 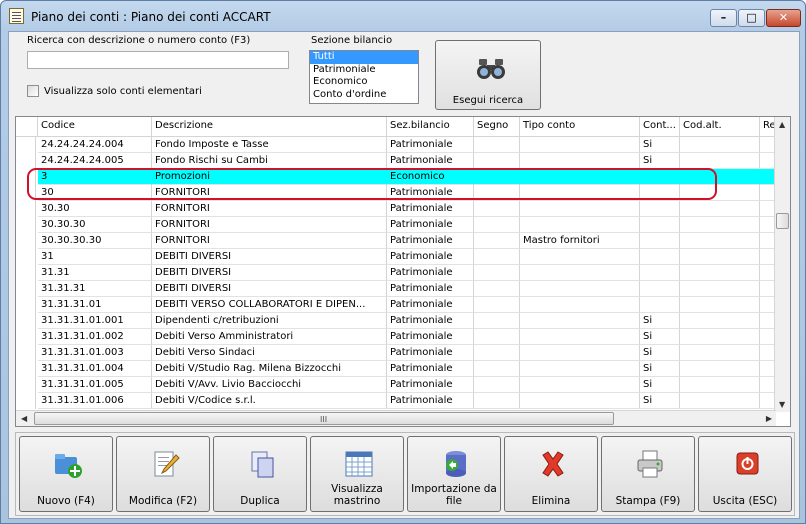 I want to click on cell-descrizione: Promozioni, so click(x=269, y=177).